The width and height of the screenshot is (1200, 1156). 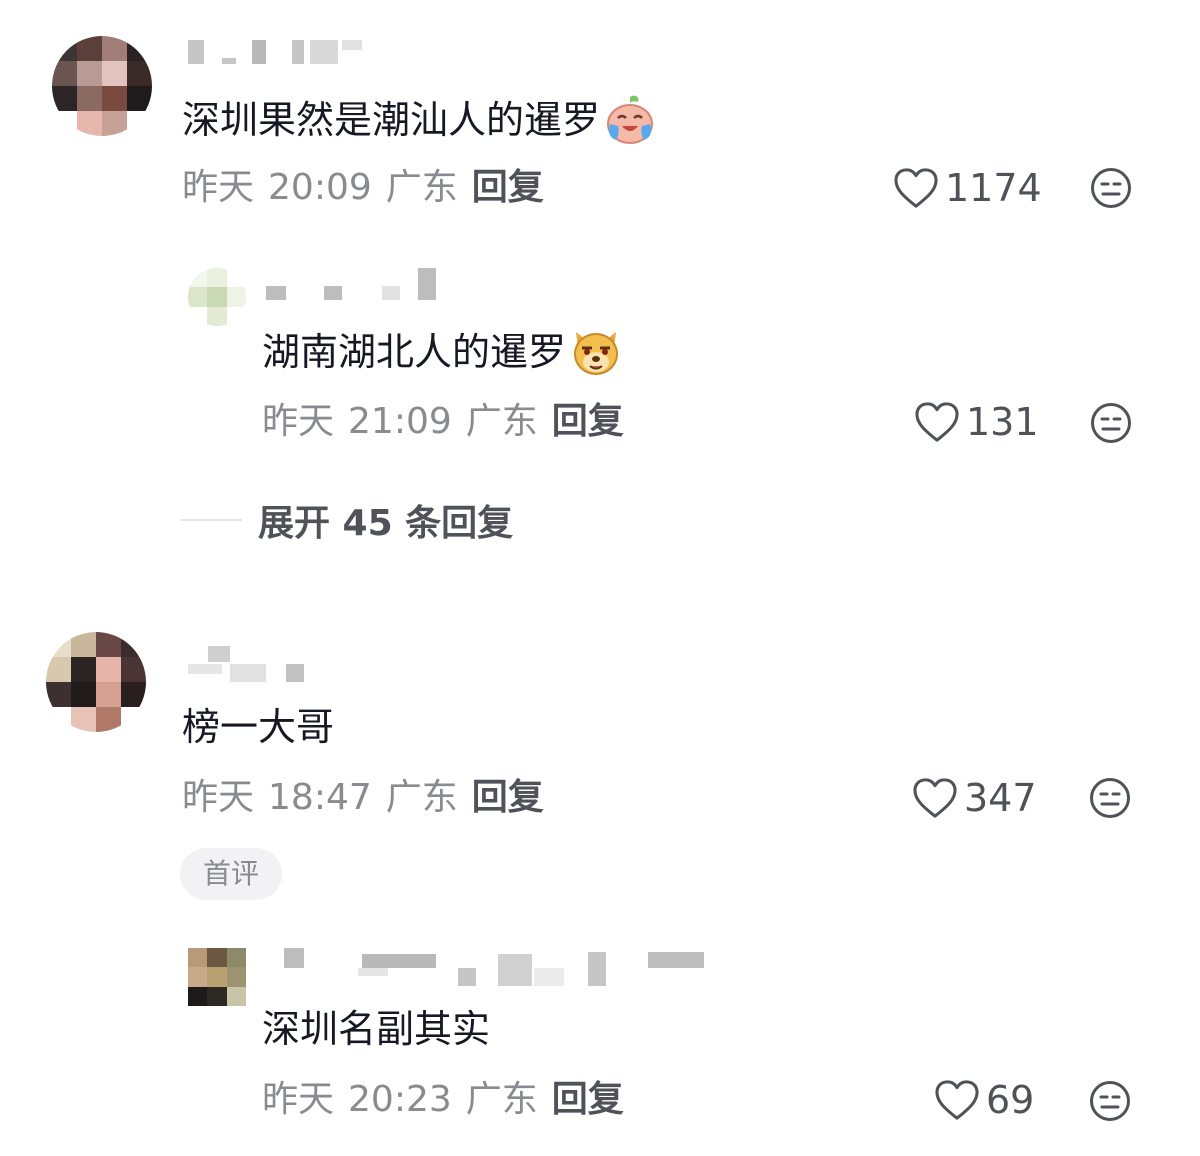 I want to click on smirking-dog-emoji, so click(x=596, y=353).